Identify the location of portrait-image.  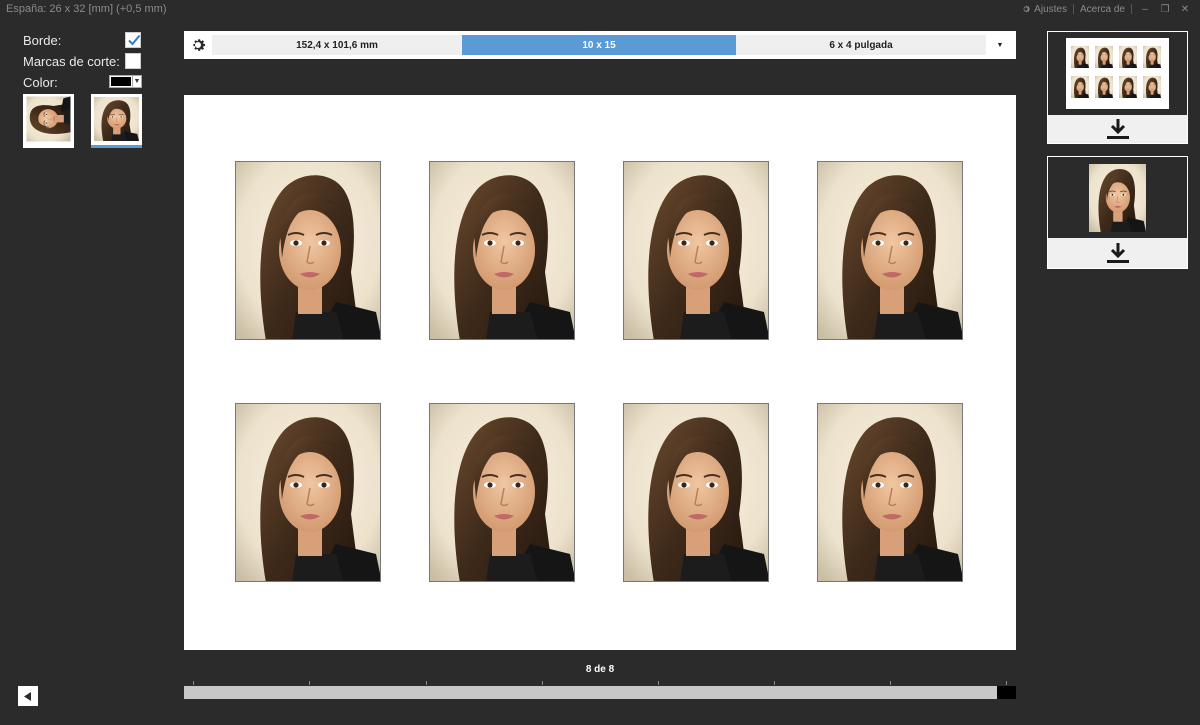
(116, 119).